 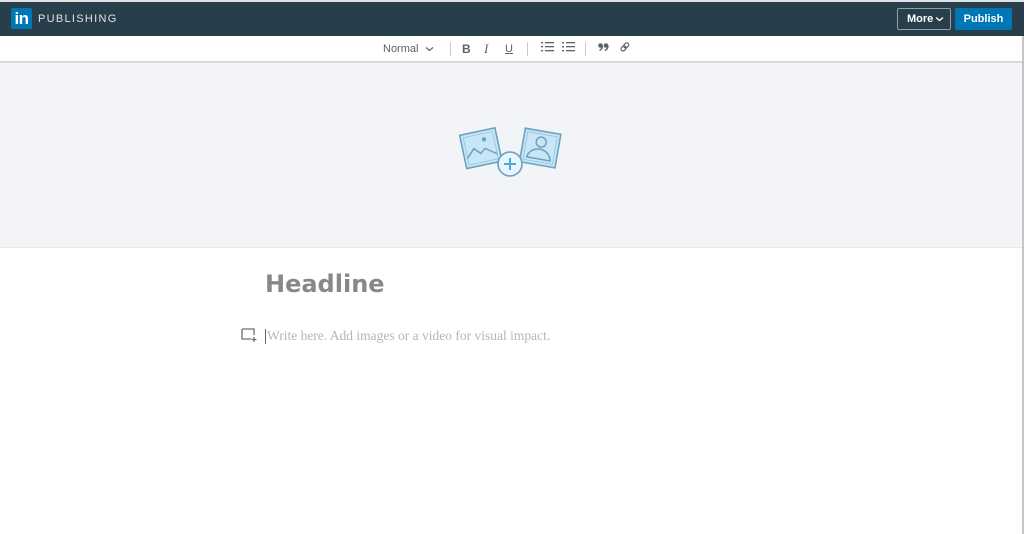 What do you see at coordinates (603, 47) in the screenshot?
I see `quote-icon` at bounding box center [603, 47].